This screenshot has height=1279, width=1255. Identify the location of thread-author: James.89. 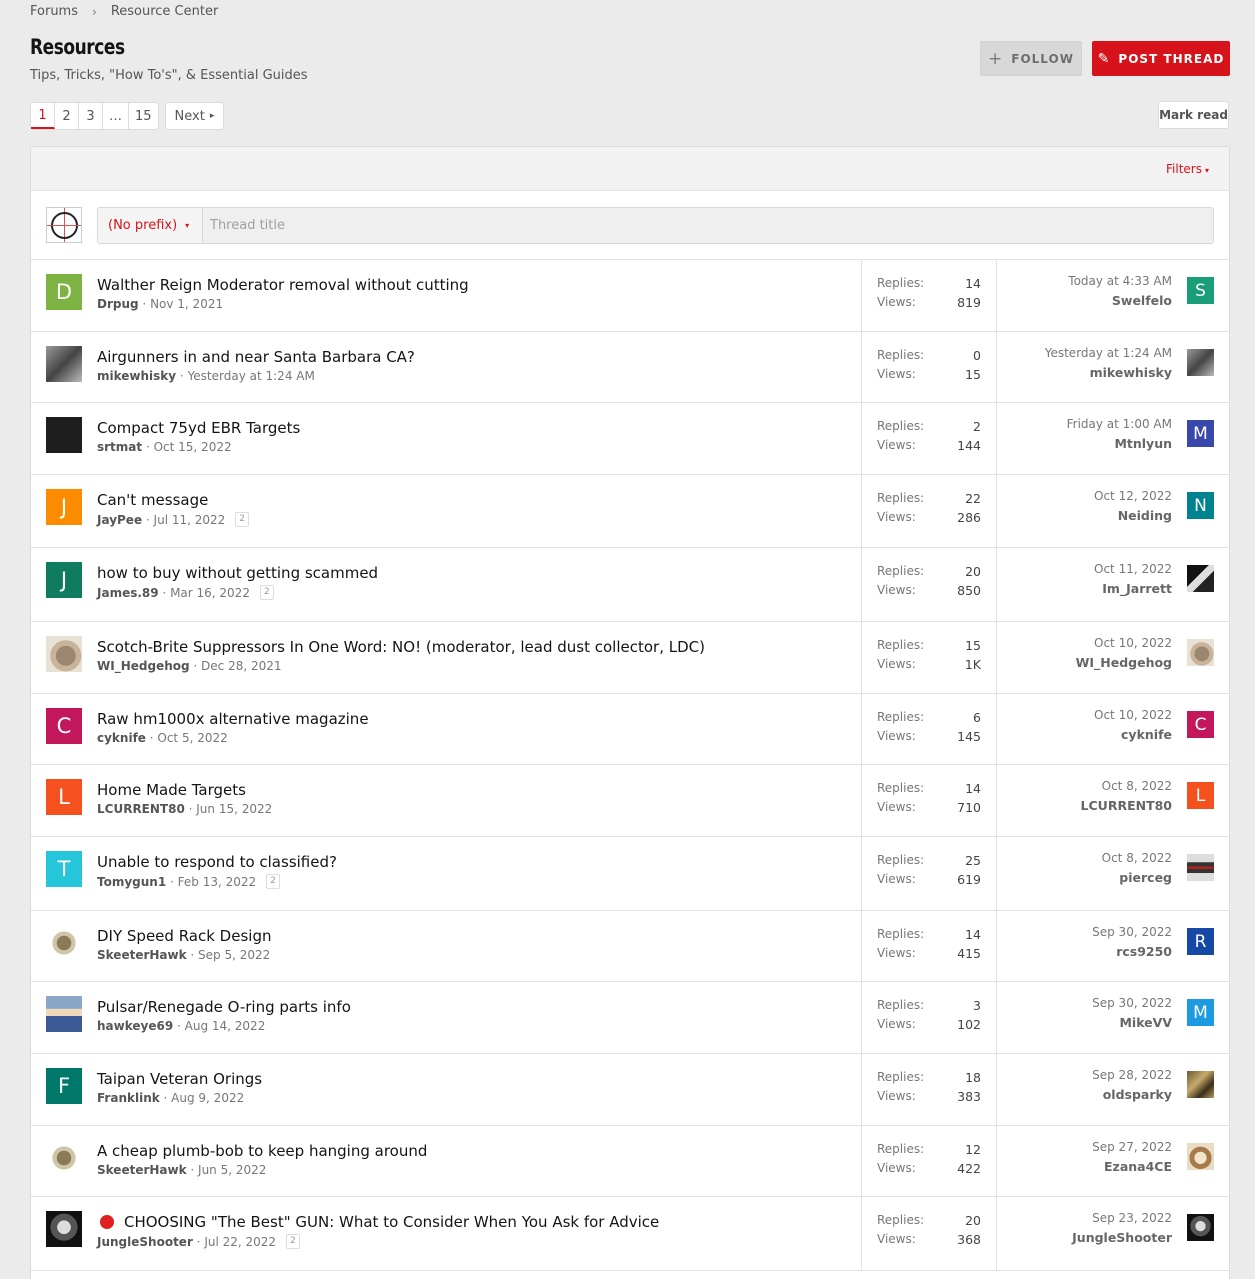
(128, 593).